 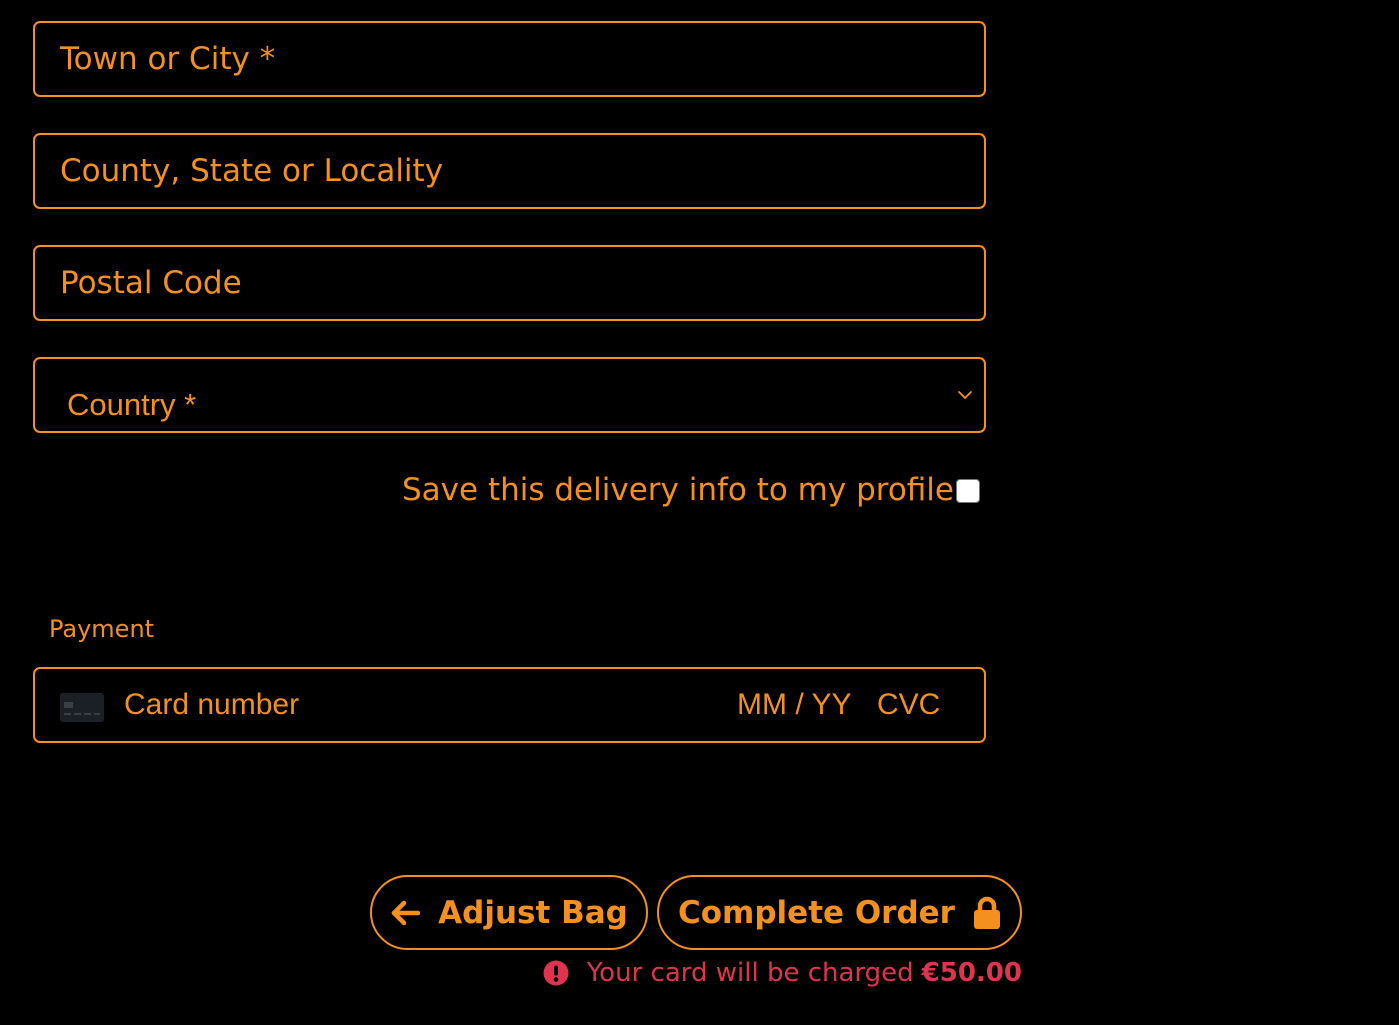 What do you see at coordinates (132, 404) in the screenshot?
I see `country-placeholder: Country *` at bounding box center [132, 404].